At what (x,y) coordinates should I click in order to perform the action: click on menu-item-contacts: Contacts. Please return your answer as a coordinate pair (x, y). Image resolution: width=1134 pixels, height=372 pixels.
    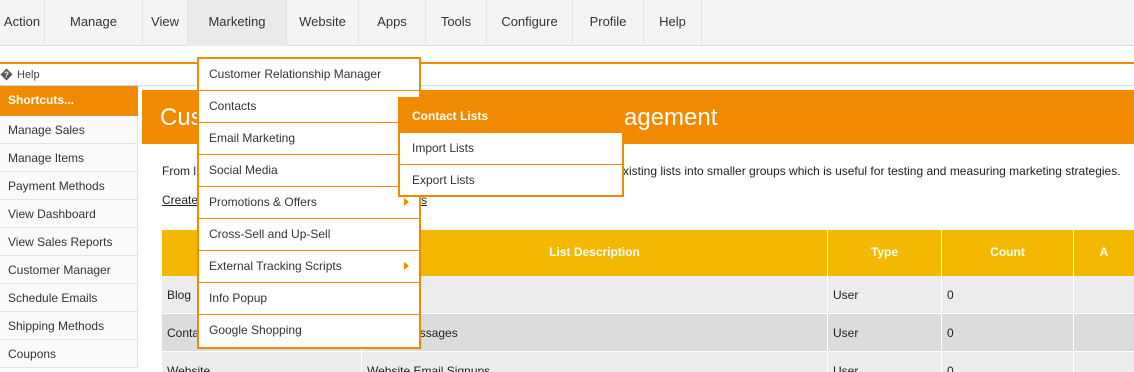
    Looking at the image, I should click on (309, 107).